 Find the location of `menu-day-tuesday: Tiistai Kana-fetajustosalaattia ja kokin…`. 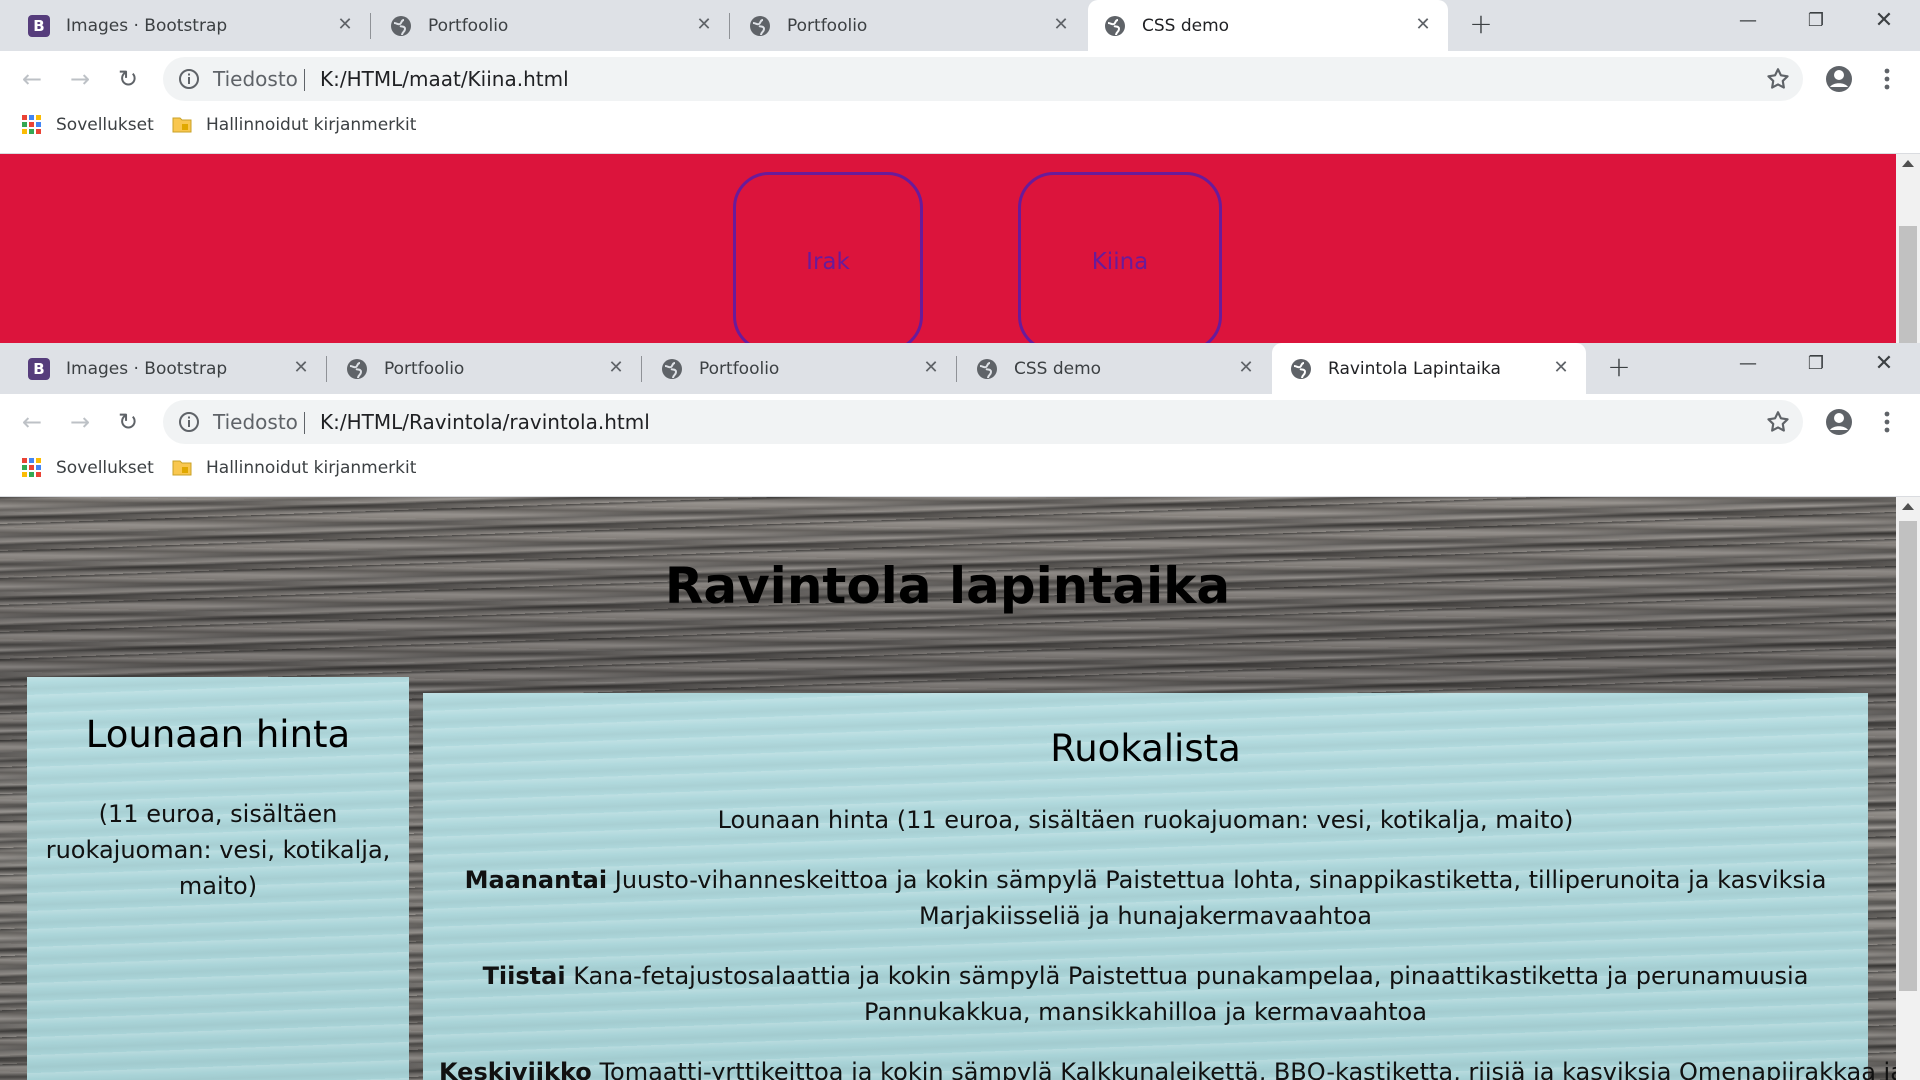

menu-day-tuesday: Tiistai Kana-fetajustosalaattia ja kokin… is located at coordinates (1145, 994).